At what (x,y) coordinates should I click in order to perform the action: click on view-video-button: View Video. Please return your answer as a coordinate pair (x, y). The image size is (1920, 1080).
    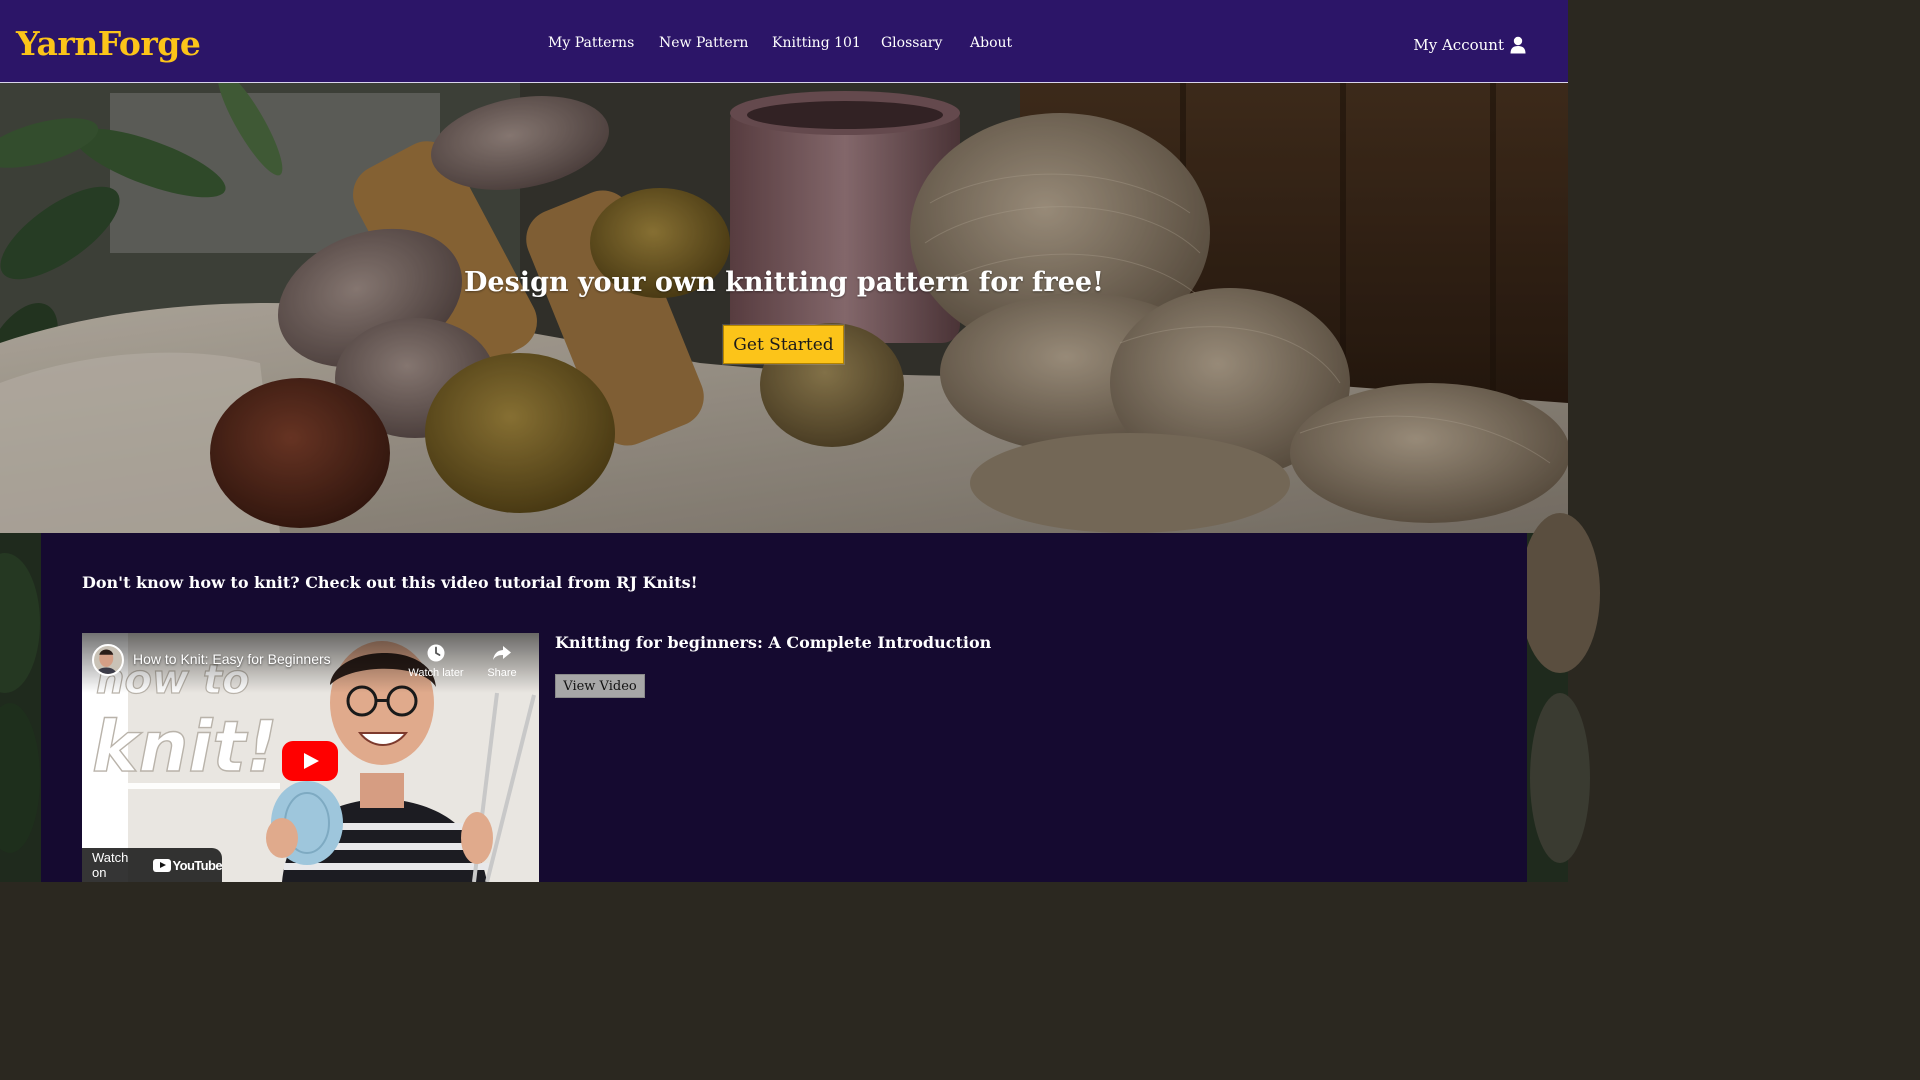
    Looking at the image, I should click on (600, 686).